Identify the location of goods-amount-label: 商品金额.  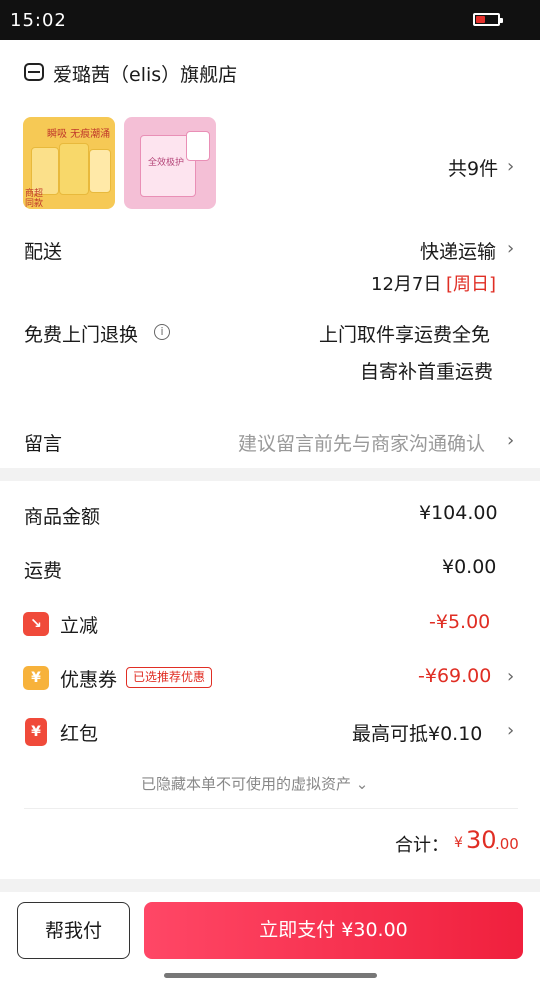
(62, 517).